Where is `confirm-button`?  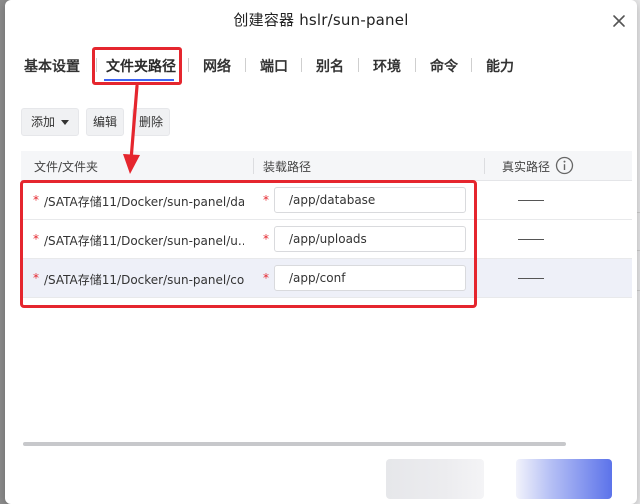 confirm-button is located at coordinates (564, 479).